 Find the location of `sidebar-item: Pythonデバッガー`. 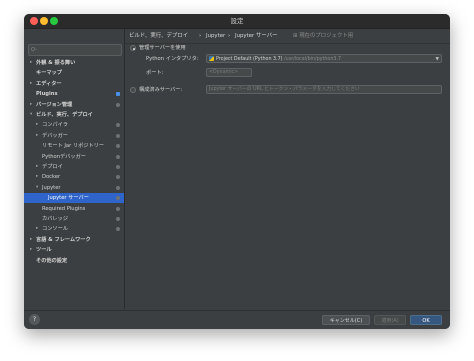

sidebar-item: Pythonデバッガー is located at coordinates (74, 157).